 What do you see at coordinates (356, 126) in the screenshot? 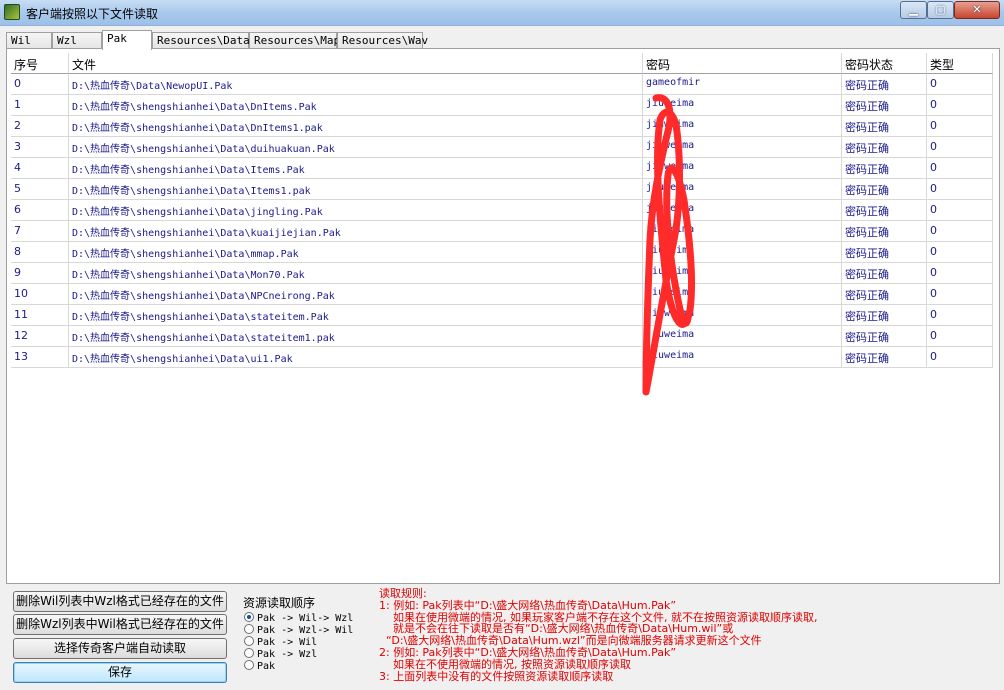
I see `cell-file-path: D:\热血传奇\shengshianhei\Data\DnItems1.pak` at bounding box center [356, 126].